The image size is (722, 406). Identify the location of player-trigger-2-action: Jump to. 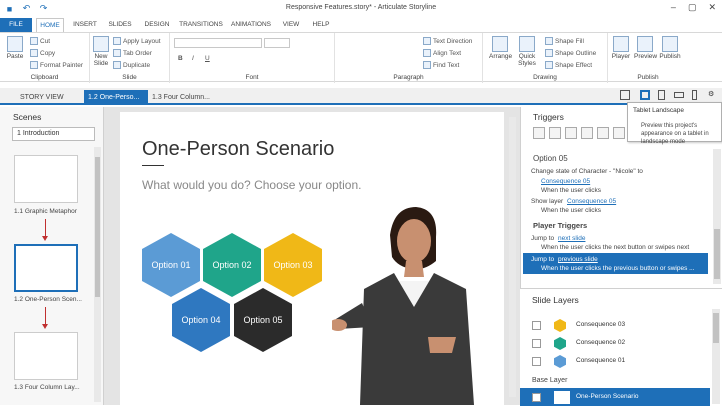
(543, 259).